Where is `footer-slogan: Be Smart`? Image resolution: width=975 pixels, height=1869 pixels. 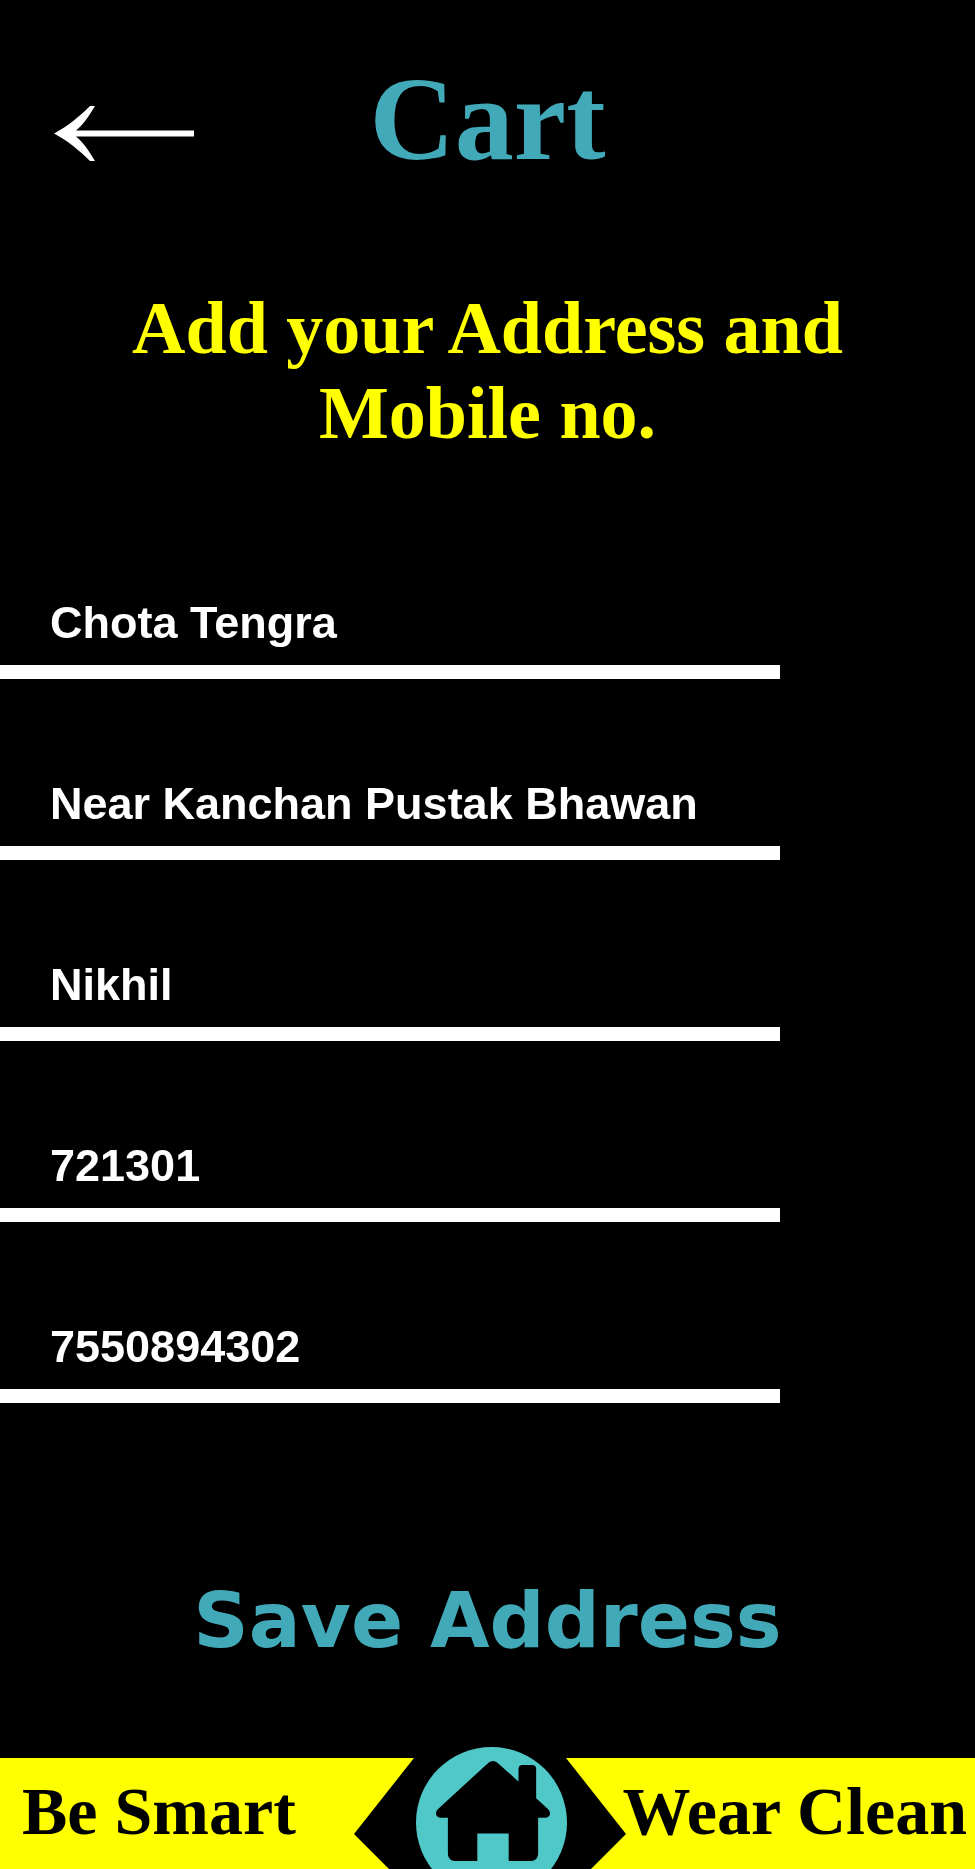 footer-slogan: Be Smart is located at coordinates (159, 1810).